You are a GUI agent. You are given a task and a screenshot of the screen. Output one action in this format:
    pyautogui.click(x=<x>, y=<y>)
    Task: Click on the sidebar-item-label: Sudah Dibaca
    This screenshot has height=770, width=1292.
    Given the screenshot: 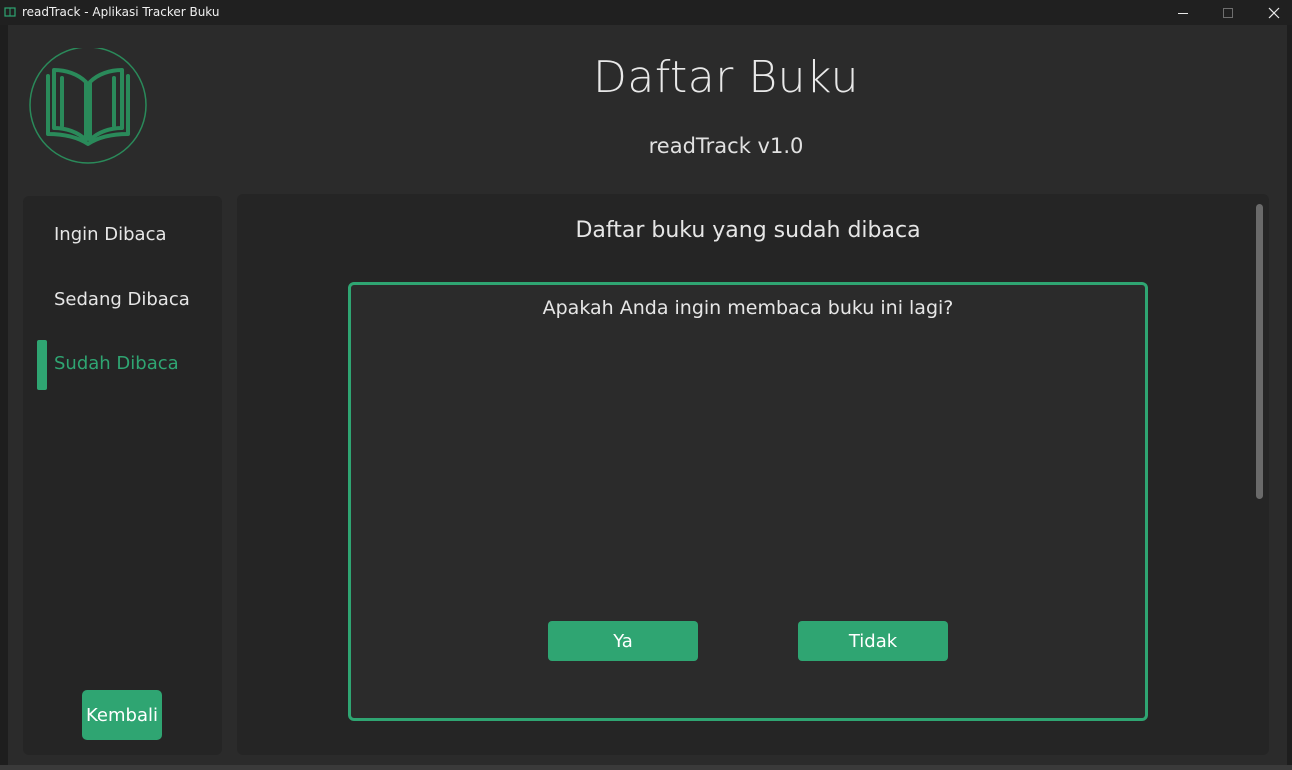 What is the action you would take?
    pyautogui.click(x=116, y=363)
    